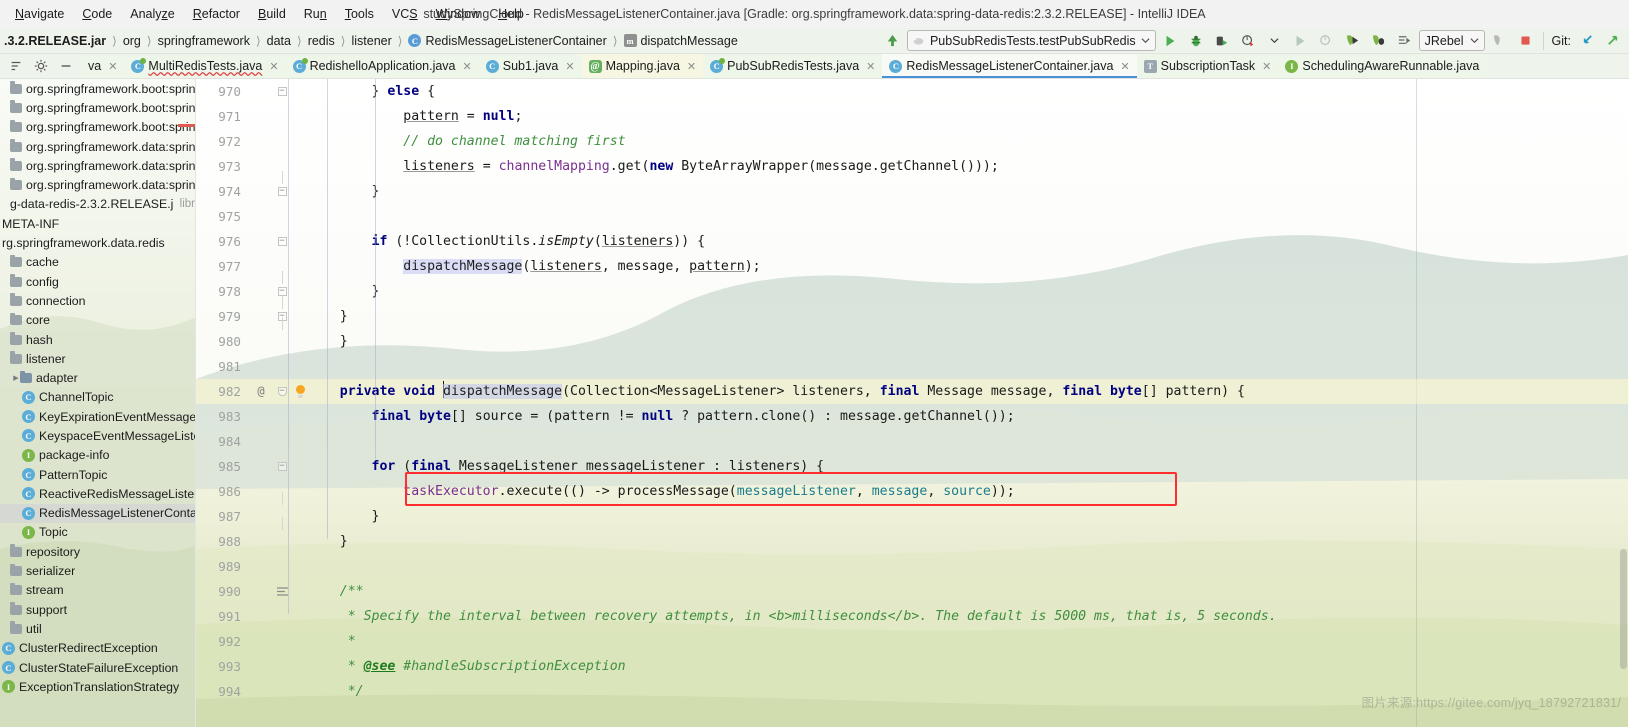 The height and width of the screenshot is (727, 1629). What do you see at coordinates (912, 566) in the screenshot?
I see `code-line: 989` at bounding box center [912, 566].